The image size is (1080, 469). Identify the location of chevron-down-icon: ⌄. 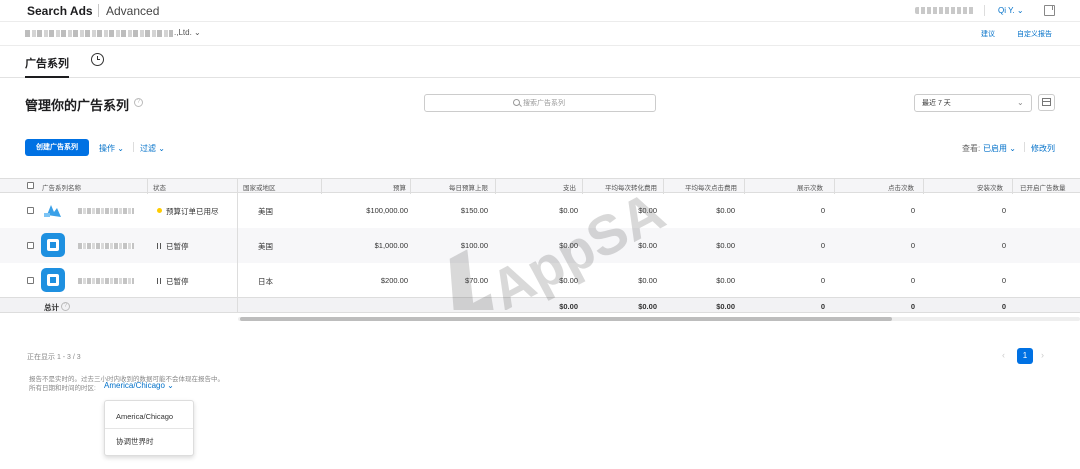
(1020, 102).